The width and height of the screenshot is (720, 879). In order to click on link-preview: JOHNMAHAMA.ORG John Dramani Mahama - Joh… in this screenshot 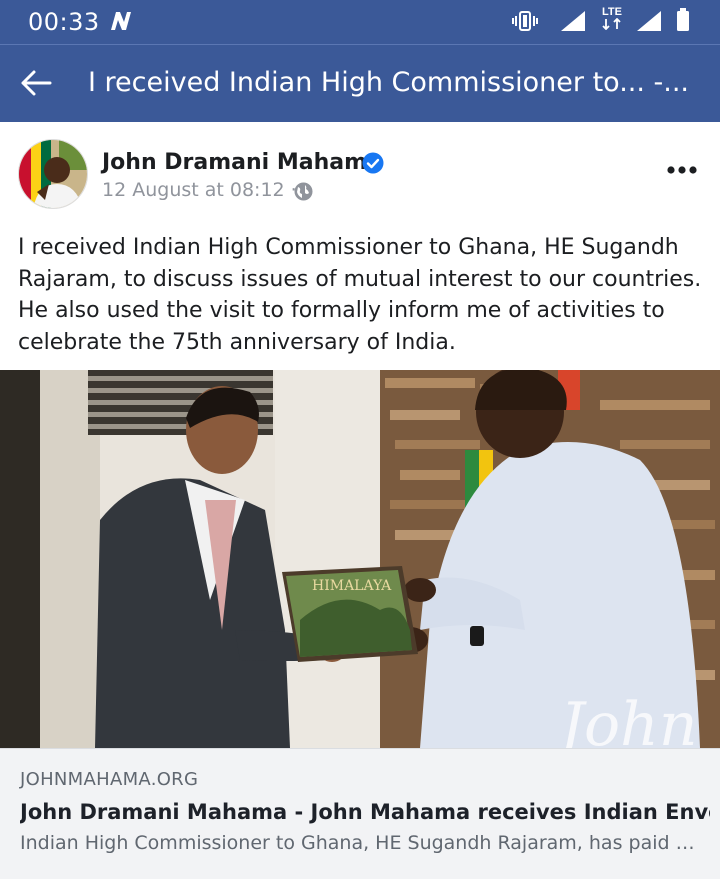, I will do `click(360, 813)`.